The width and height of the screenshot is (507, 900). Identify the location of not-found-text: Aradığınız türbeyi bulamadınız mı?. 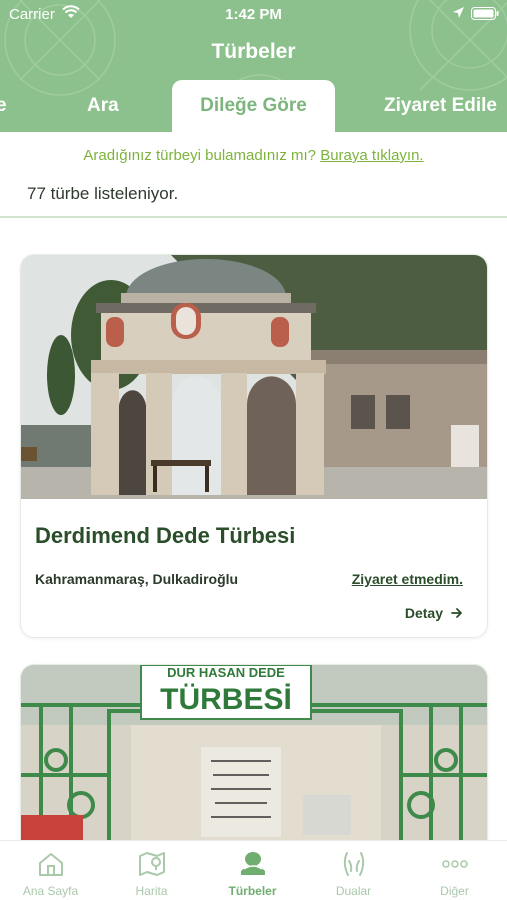
(200, 155).